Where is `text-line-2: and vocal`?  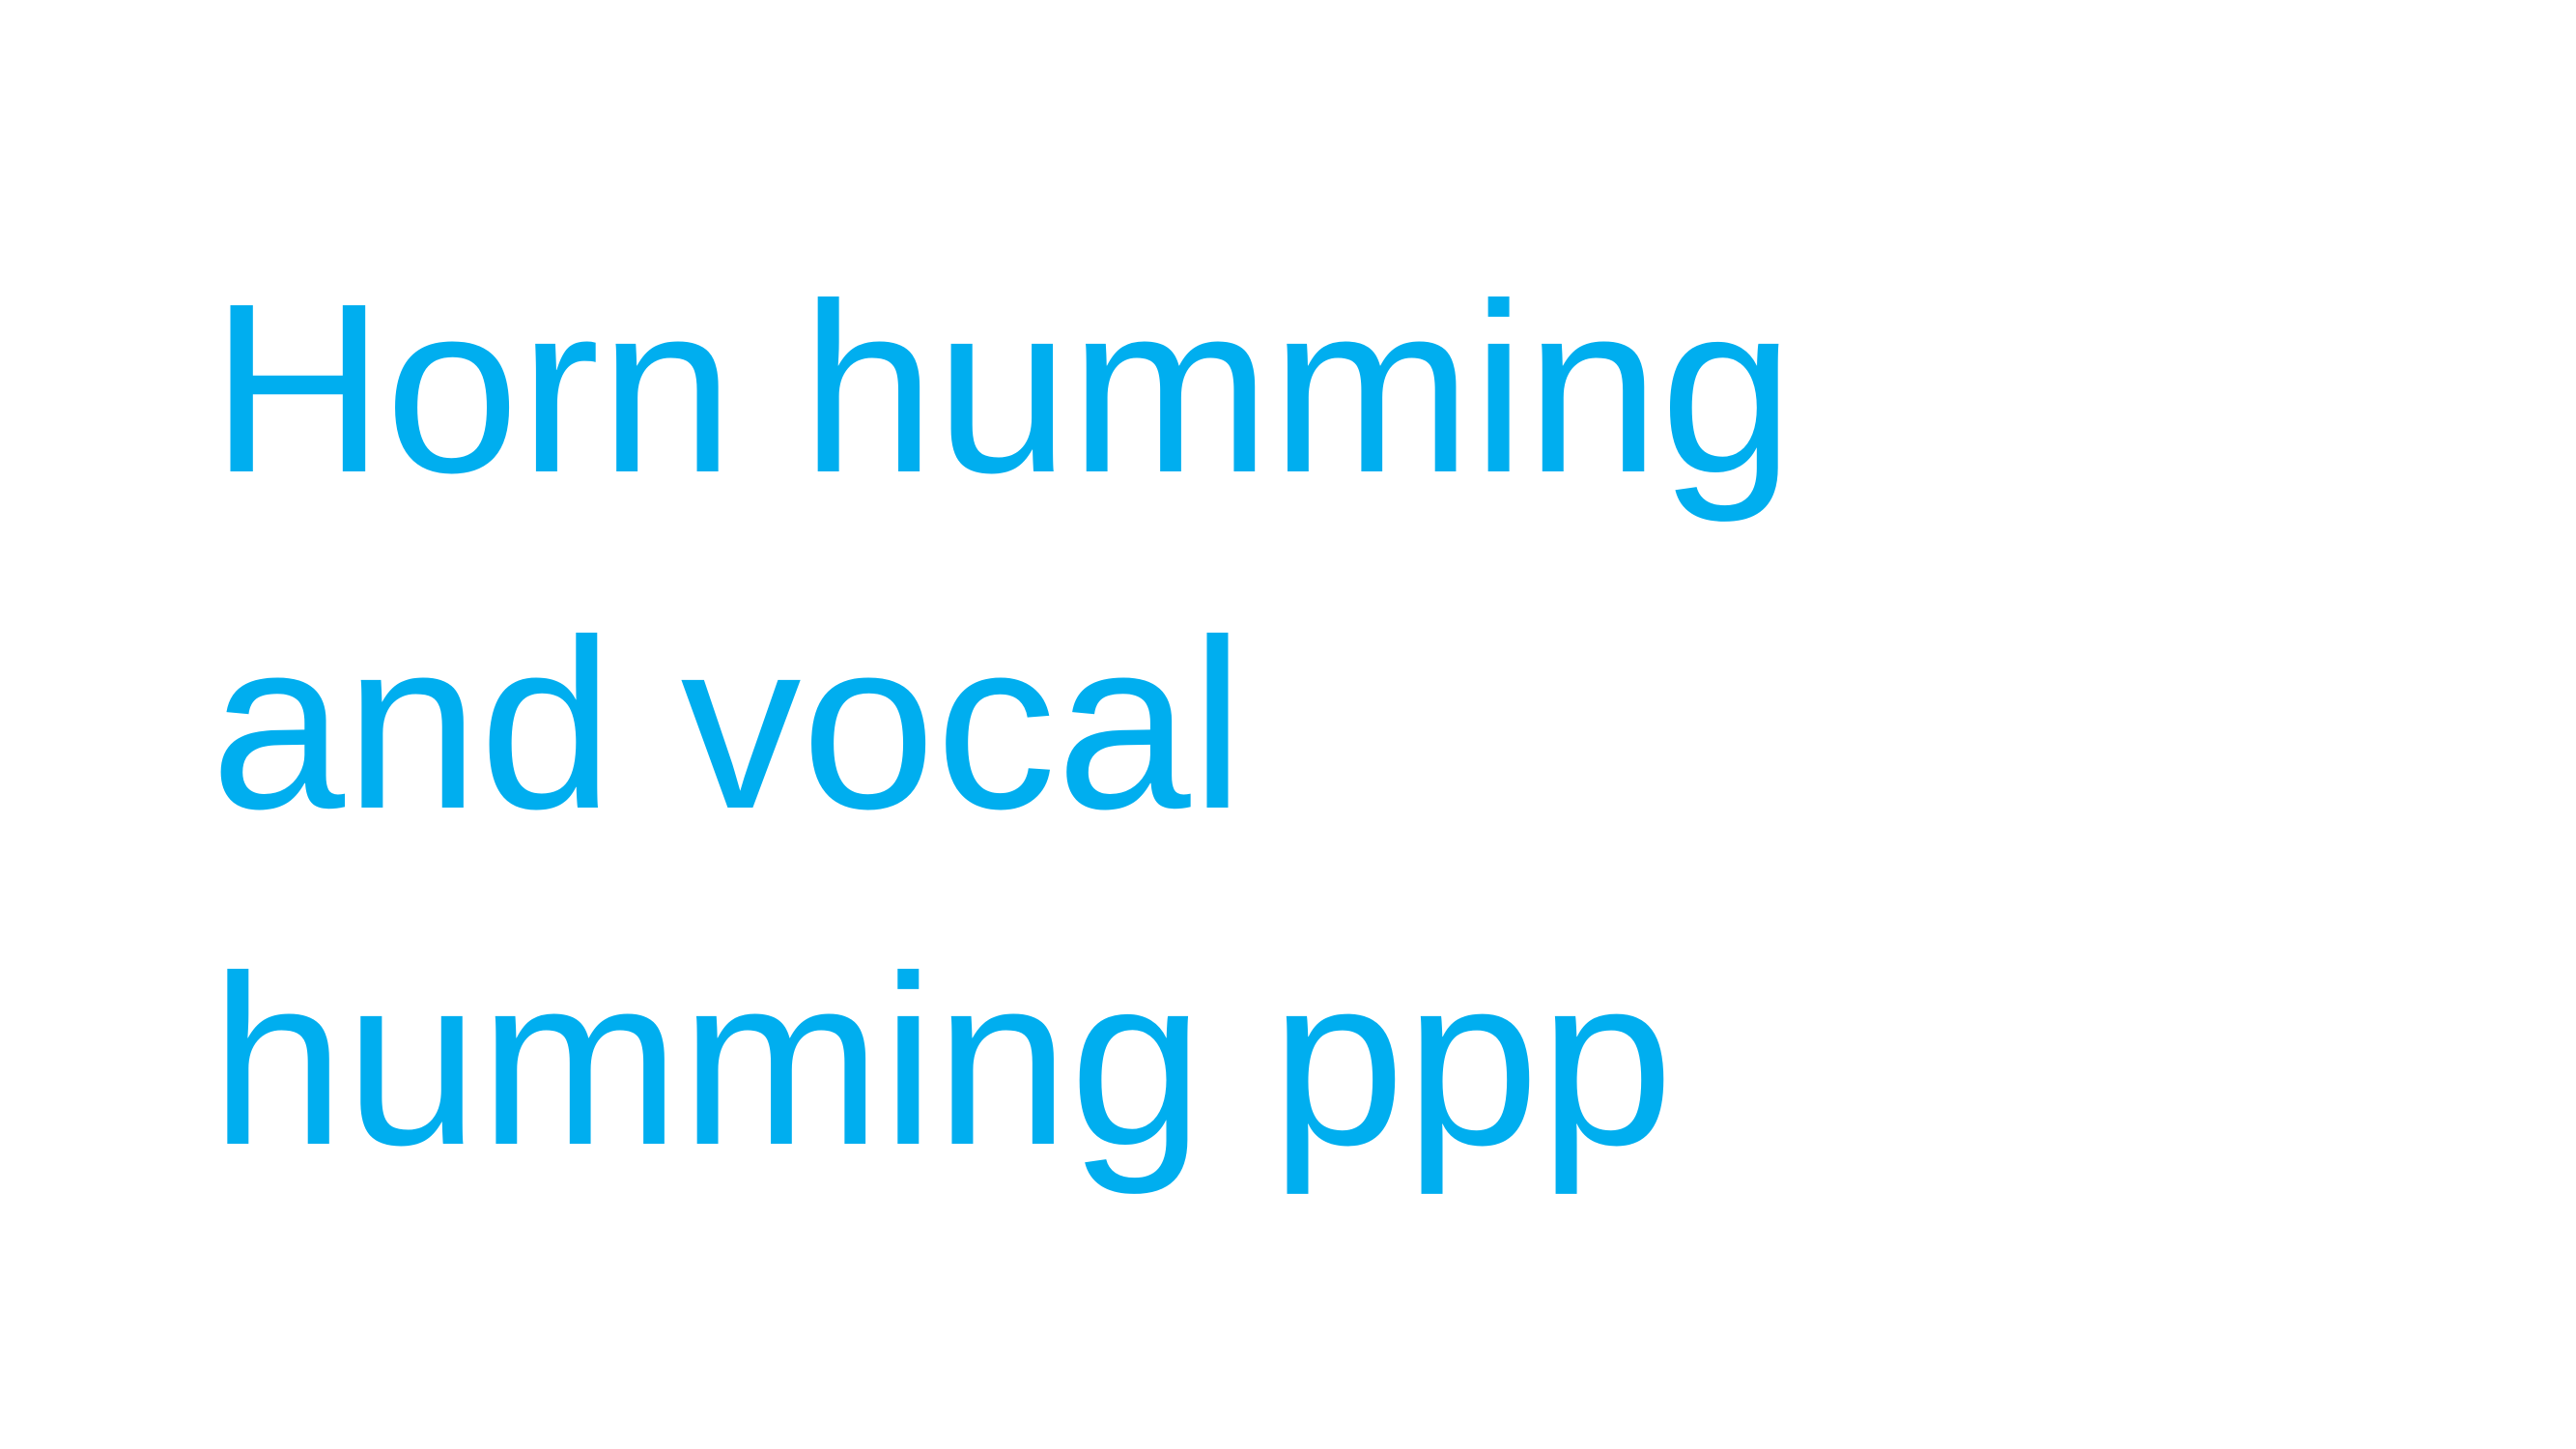 text-line-2: and vocal is located at coordinates (728, 724).